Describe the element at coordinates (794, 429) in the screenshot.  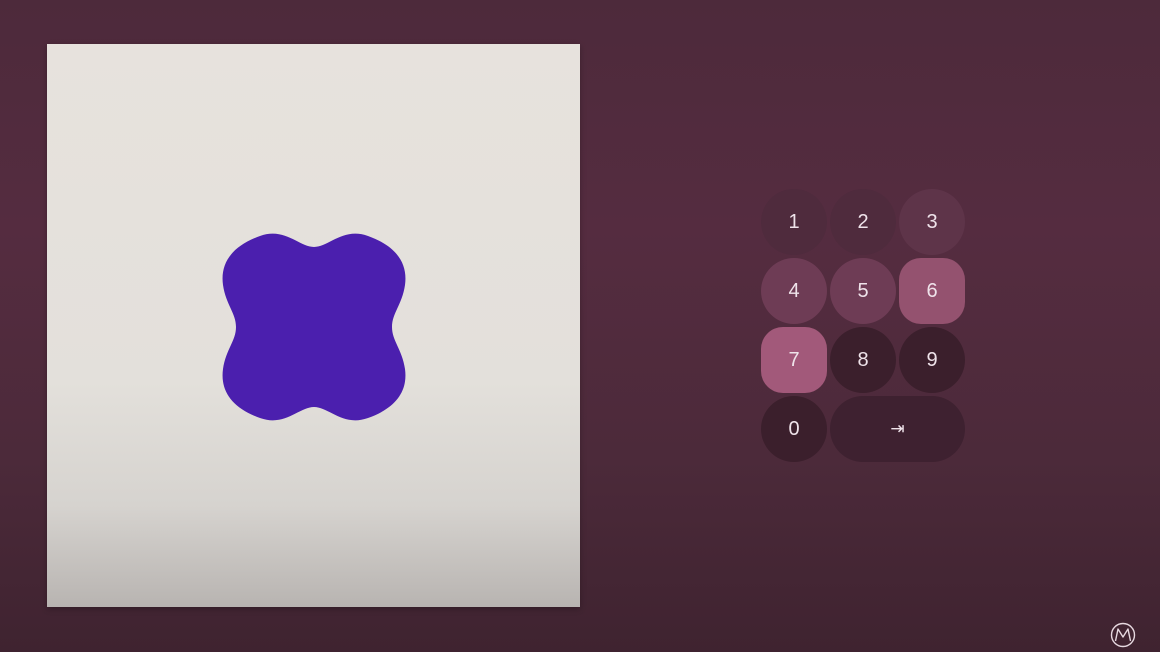
I see `key-0: 0` at that location.